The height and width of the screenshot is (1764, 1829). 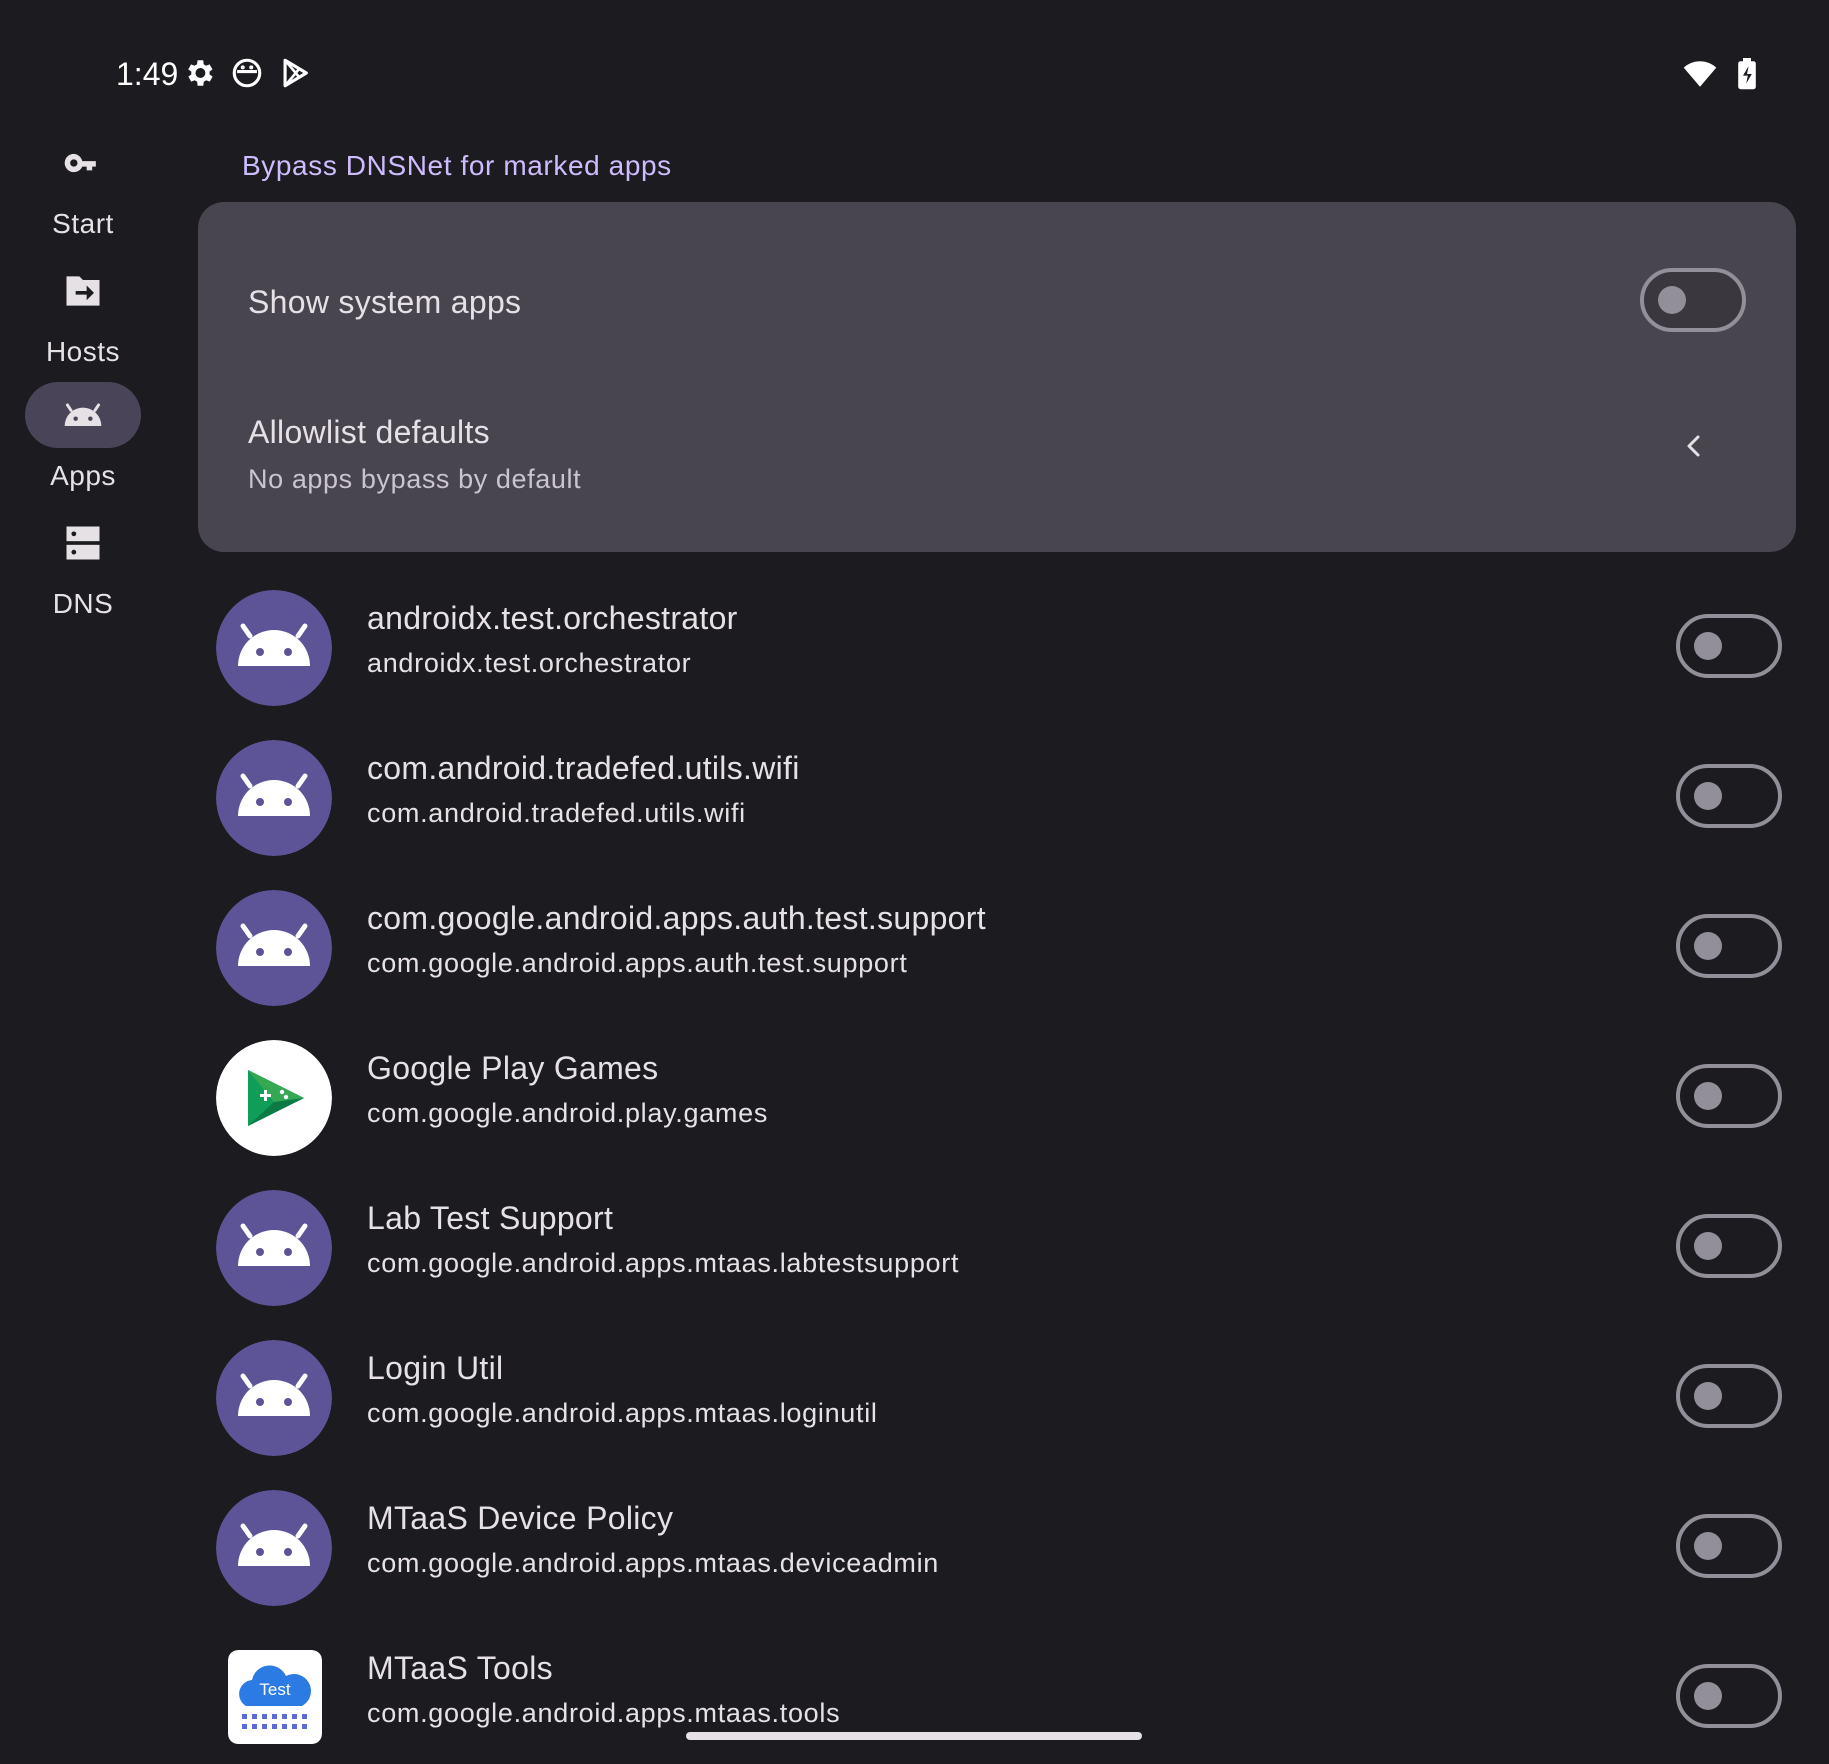 I want to click on battery-charging-icon, so click(x=1747, y=74).